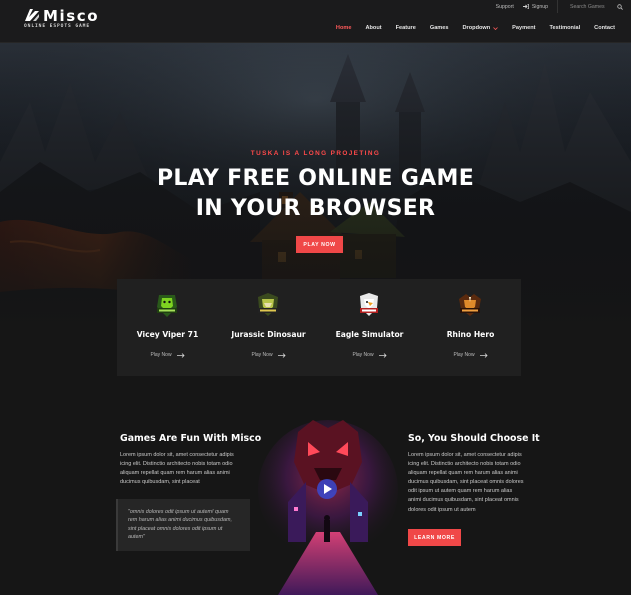  What do you see at coordinates (315, 178) in the screenshot?
I see `hero-headline-line1: PLAY FREE ONLINE GAME` at bounding box center [315, 178].